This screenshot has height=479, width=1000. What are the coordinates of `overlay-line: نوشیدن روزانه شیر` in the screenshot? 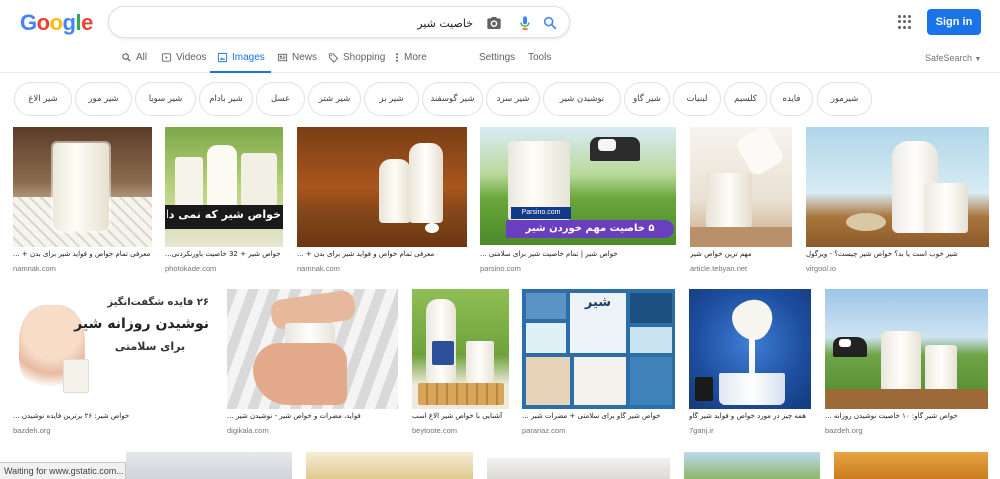 It's located at (141, 324).